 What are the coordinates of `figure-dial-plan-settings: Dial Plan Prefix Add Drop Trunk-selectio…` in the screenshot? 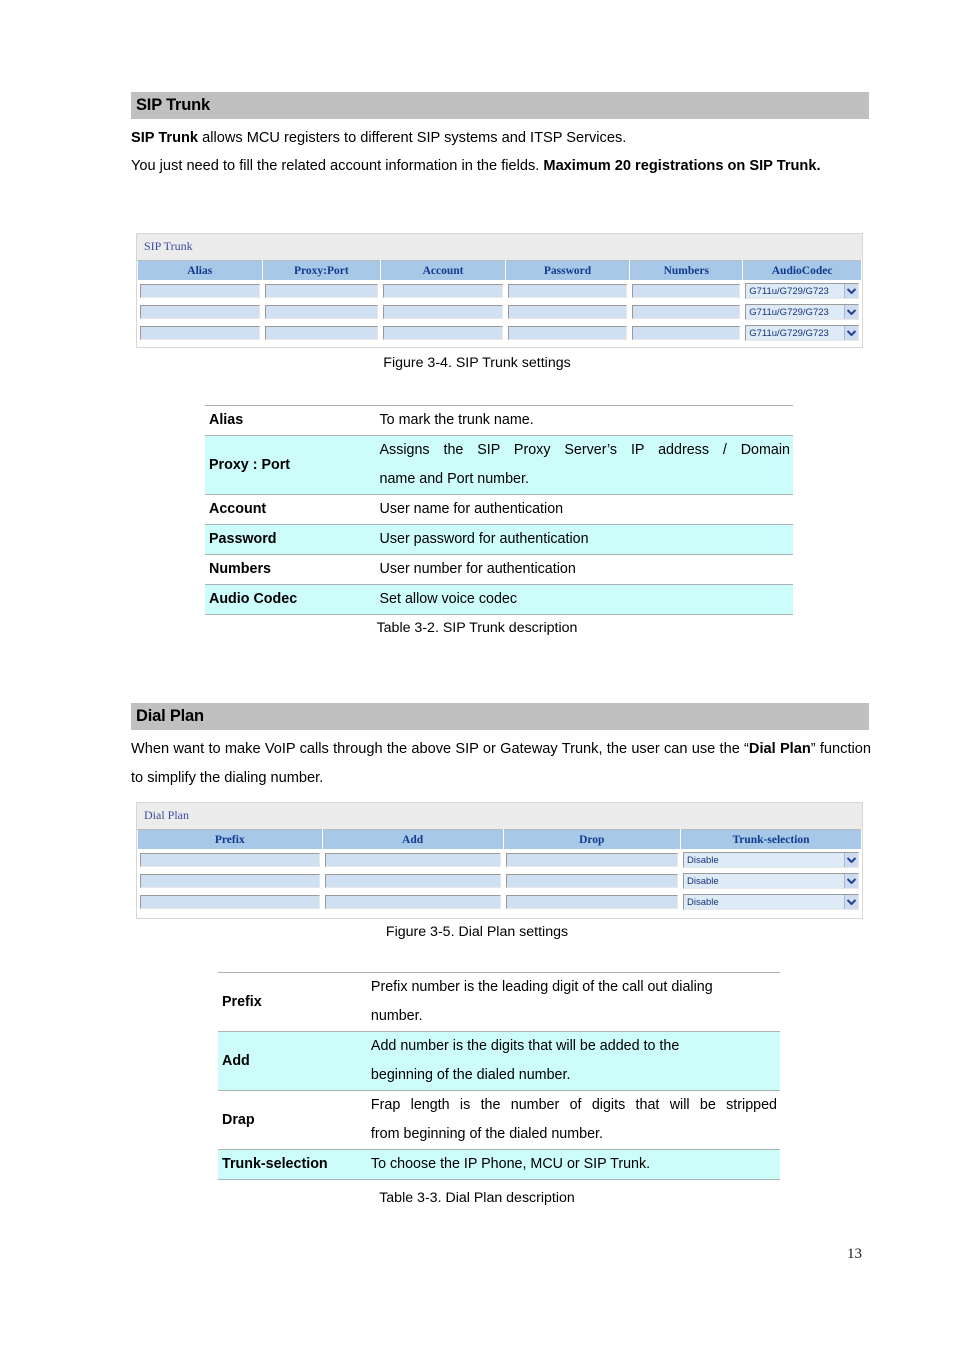 It's located at (499, 860).